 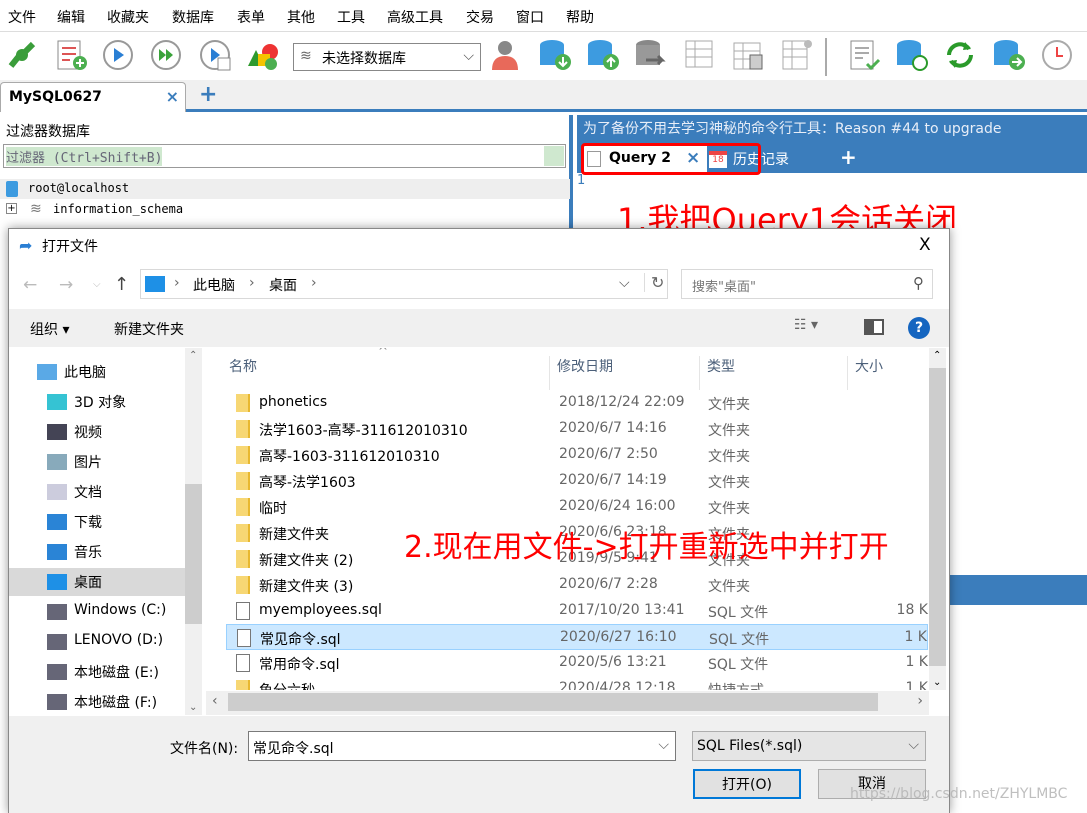 I want to click on view-options-icon: ☷ ▾, so click(x=806, y=325).